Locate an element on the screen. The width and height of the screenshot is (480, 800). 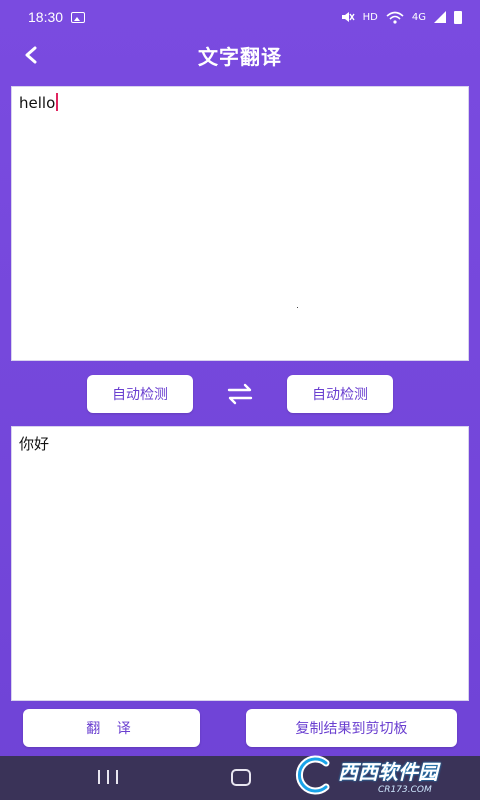
swap-languages-button is located at coordinates (240, 394).